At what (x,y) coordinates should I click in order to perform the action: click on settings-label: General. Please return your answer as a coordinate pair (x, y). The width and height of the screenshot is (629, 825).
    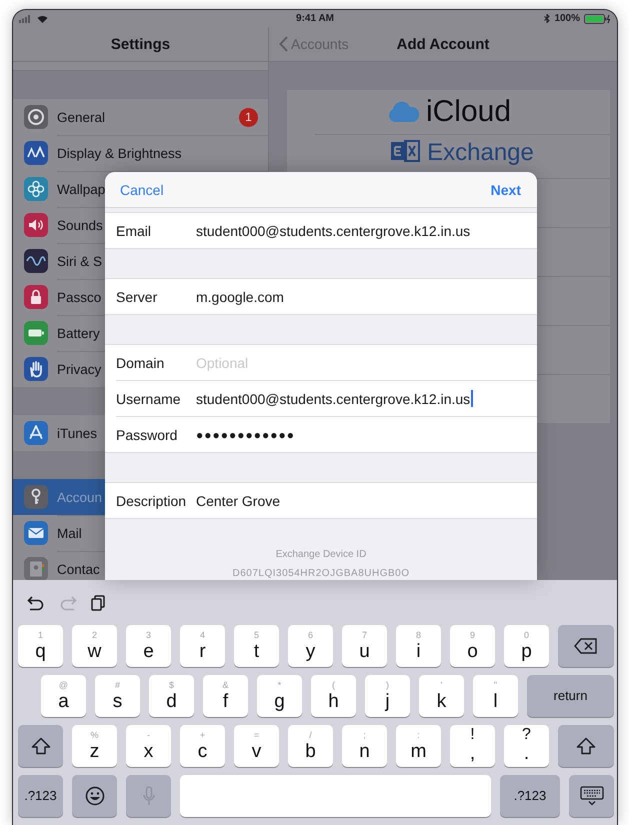
    Looking at the image, I should click on (81, 117).